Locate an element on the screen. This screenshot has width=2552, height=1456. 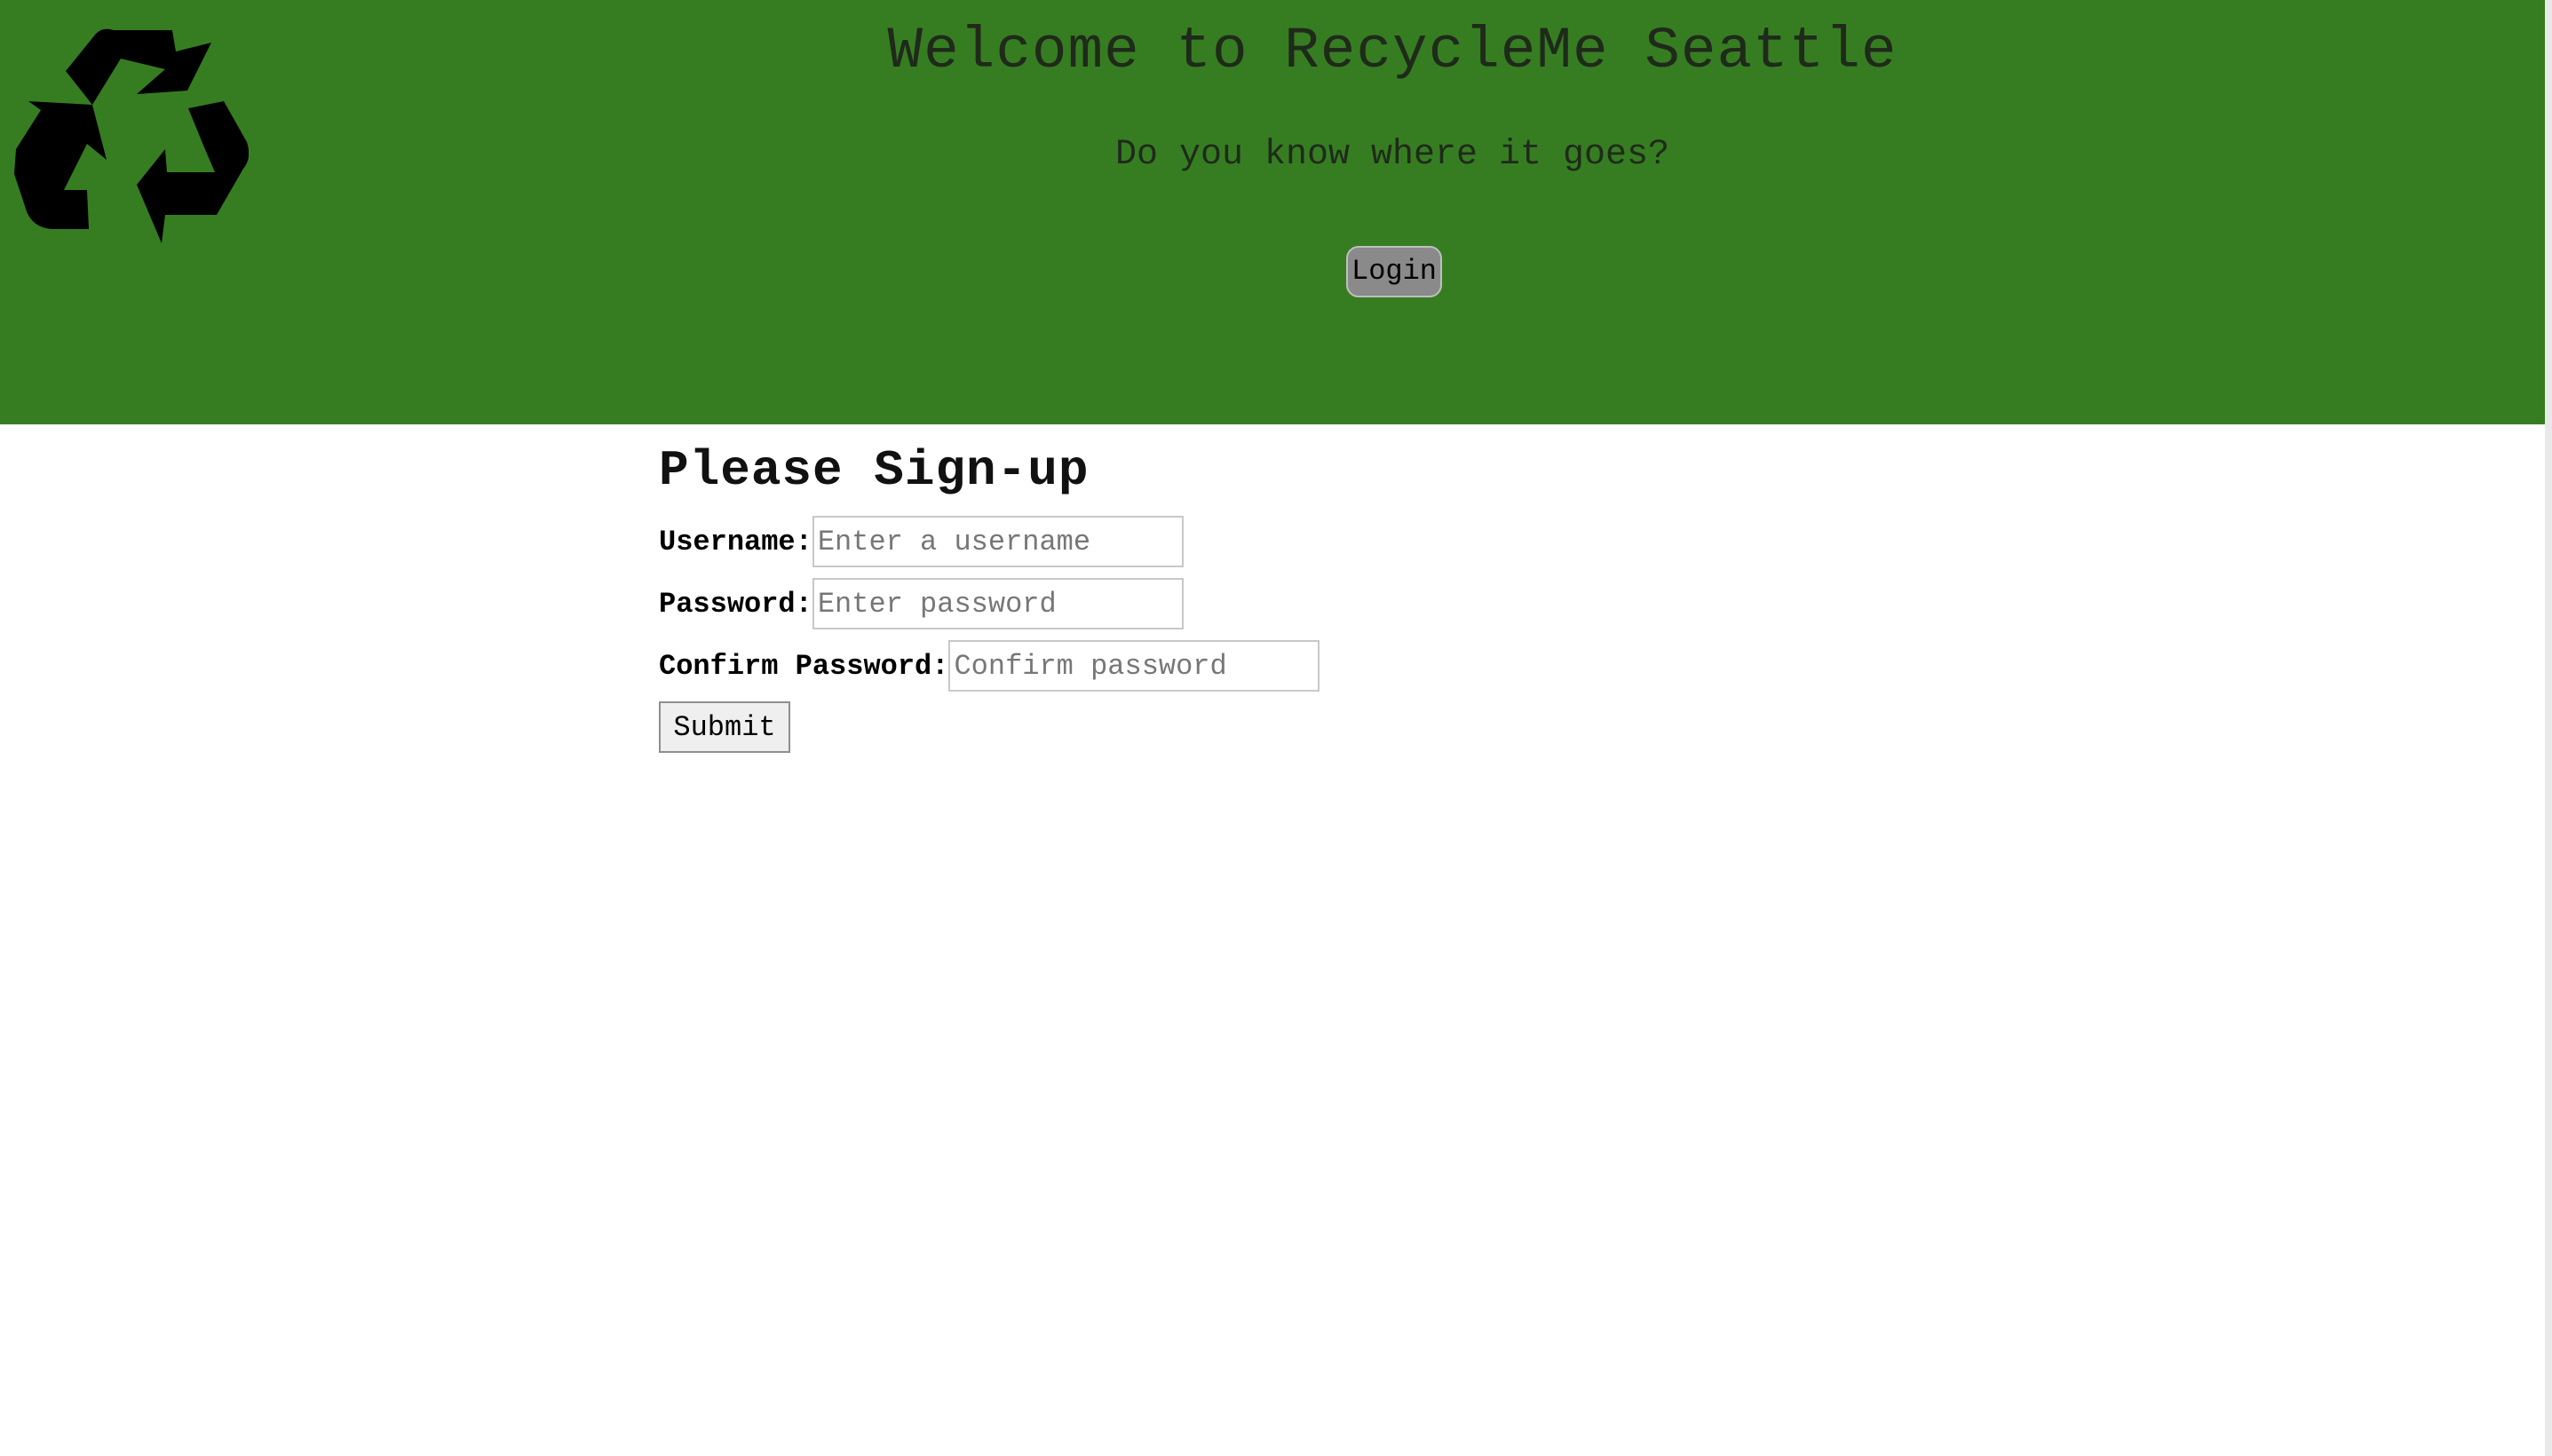
password-input is located at coordinates (998, 603).